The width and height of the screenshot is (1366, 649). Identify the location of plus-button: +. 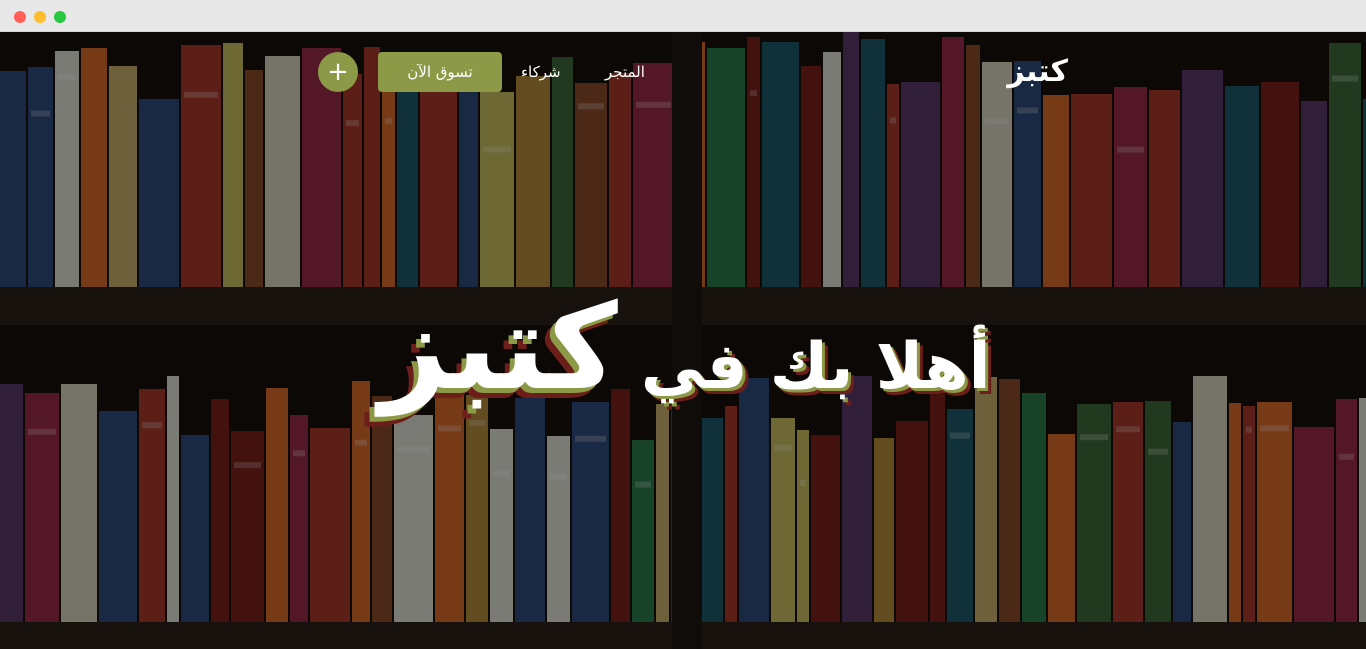
(338, 72).